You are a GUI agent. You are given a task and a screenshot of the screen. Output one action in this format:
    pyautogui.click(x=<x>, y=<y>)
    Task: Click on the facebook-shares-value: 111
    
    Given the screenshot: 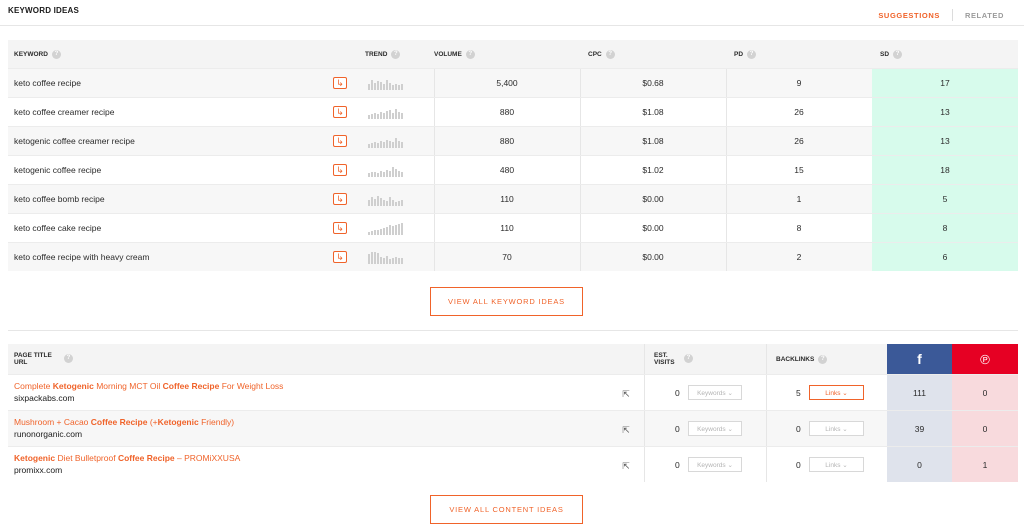 What is the action you would take?
    pyautogui.click(x=919, y=392)
    